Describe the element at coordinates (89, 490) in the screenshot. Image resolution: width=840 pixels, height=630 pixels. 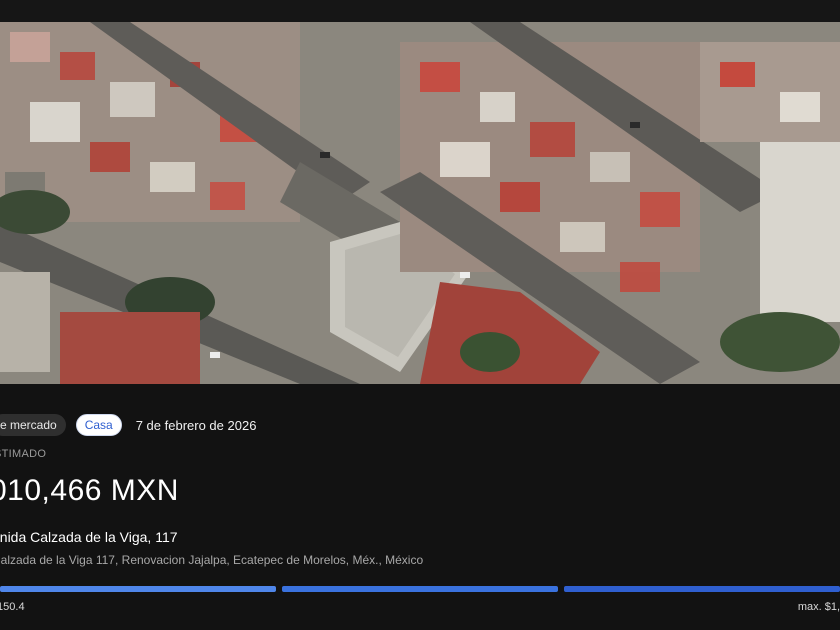
I see `estimated-price: 010,466 MXN` at that location.